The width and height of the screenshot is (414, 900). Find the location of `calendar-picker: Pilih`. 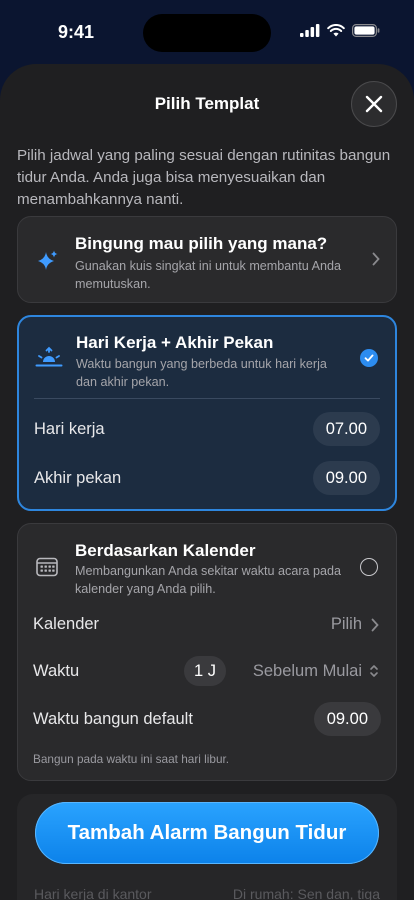

calendar-picker: Pilih is located at coordinates (346, 624).